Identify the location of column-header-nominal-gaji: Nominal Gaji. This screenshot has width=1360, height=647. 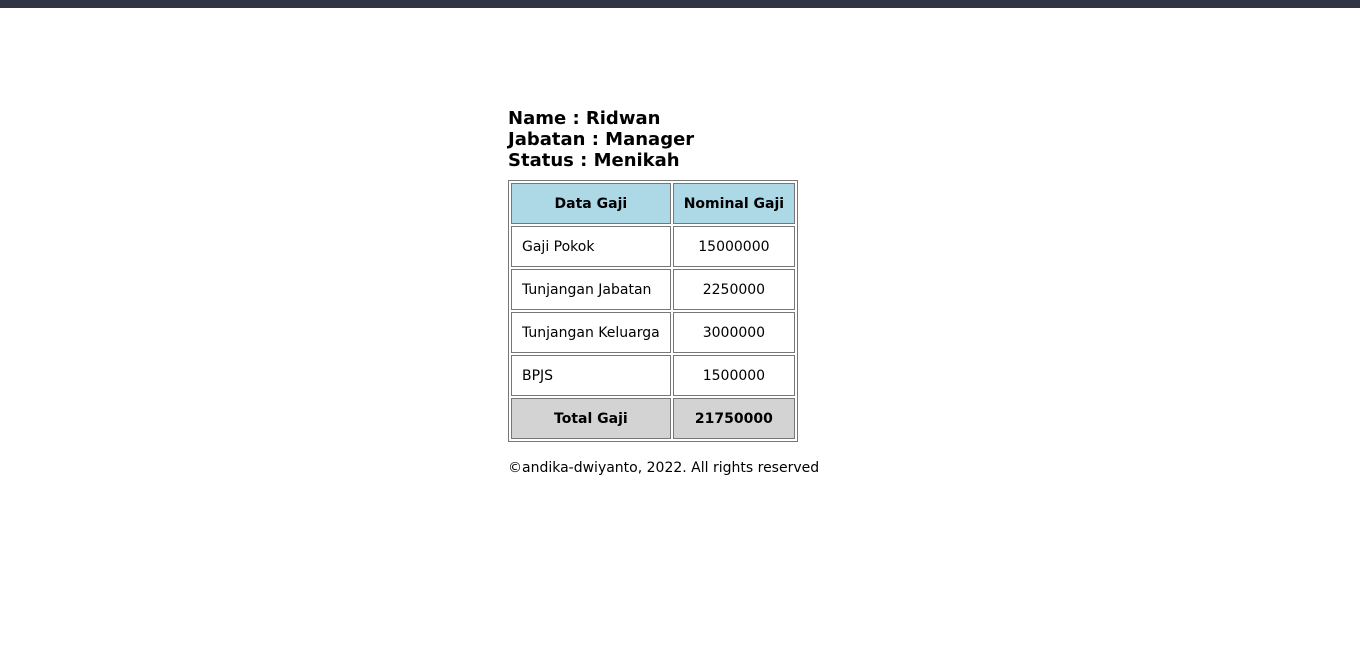
(734, 203).